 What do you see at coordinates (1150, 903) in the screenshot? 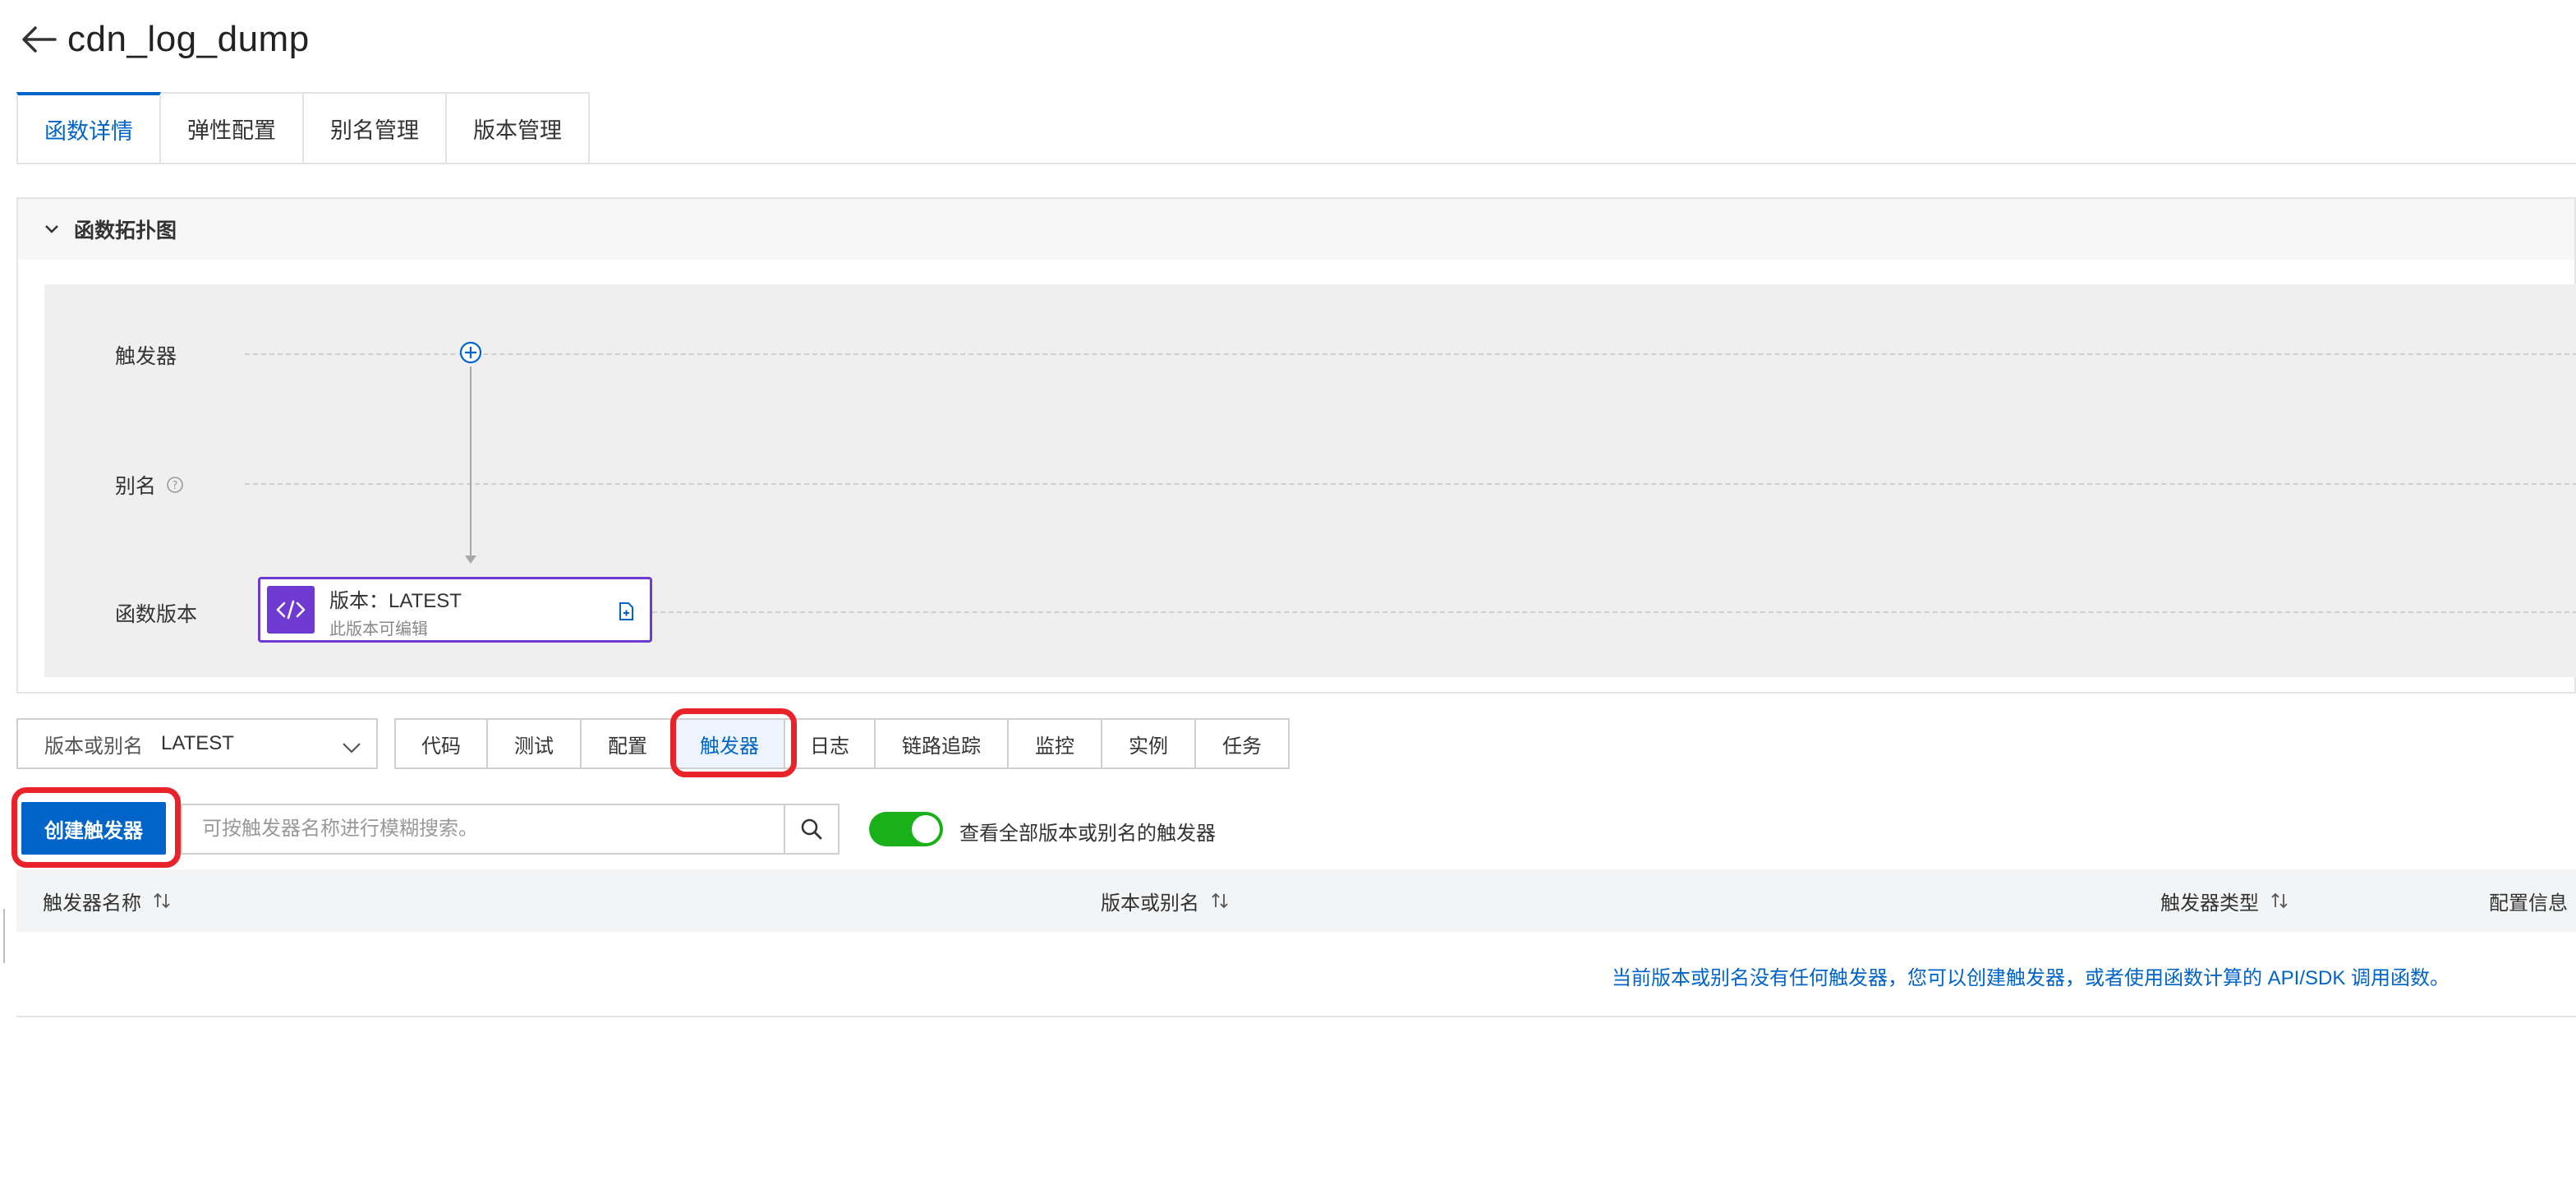
I see `column-version-alias-label: 版本或别名` at bounding box center [1150, 903].